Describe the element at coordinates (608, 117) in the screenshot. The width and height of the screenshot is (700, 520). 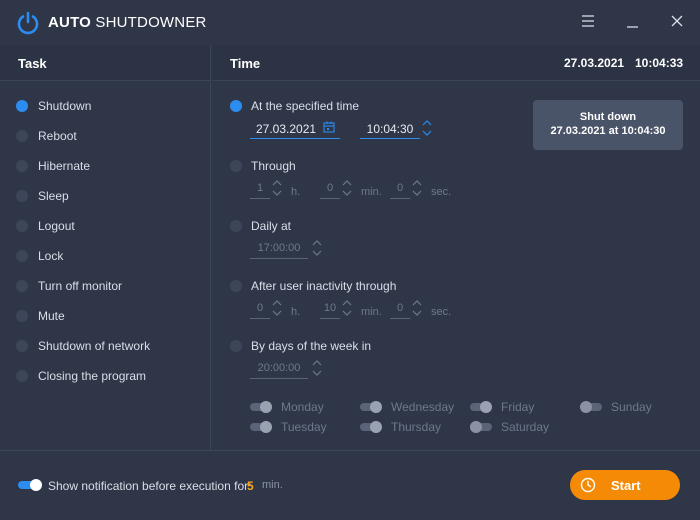
I see `summary-line-1: Shut down` at that location.